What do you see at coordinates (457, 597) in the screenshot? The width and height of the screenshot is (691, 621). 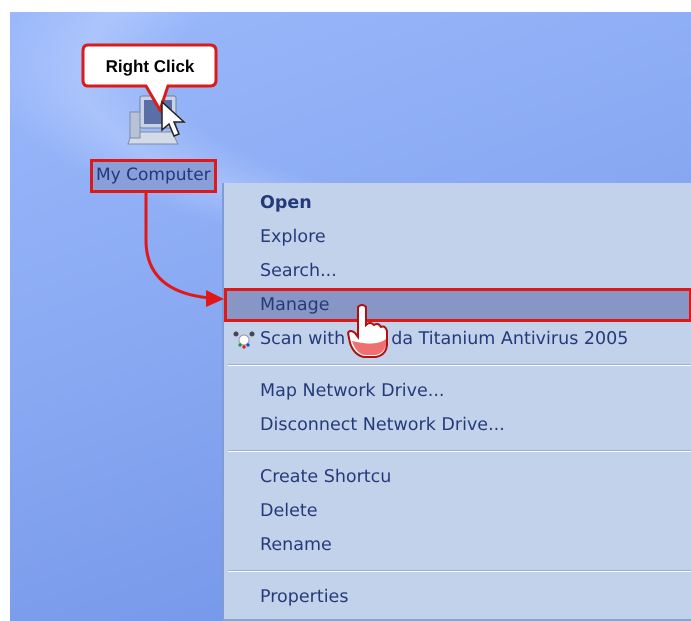 I see `menu-item: Properties` at bounding box center [457, 597].